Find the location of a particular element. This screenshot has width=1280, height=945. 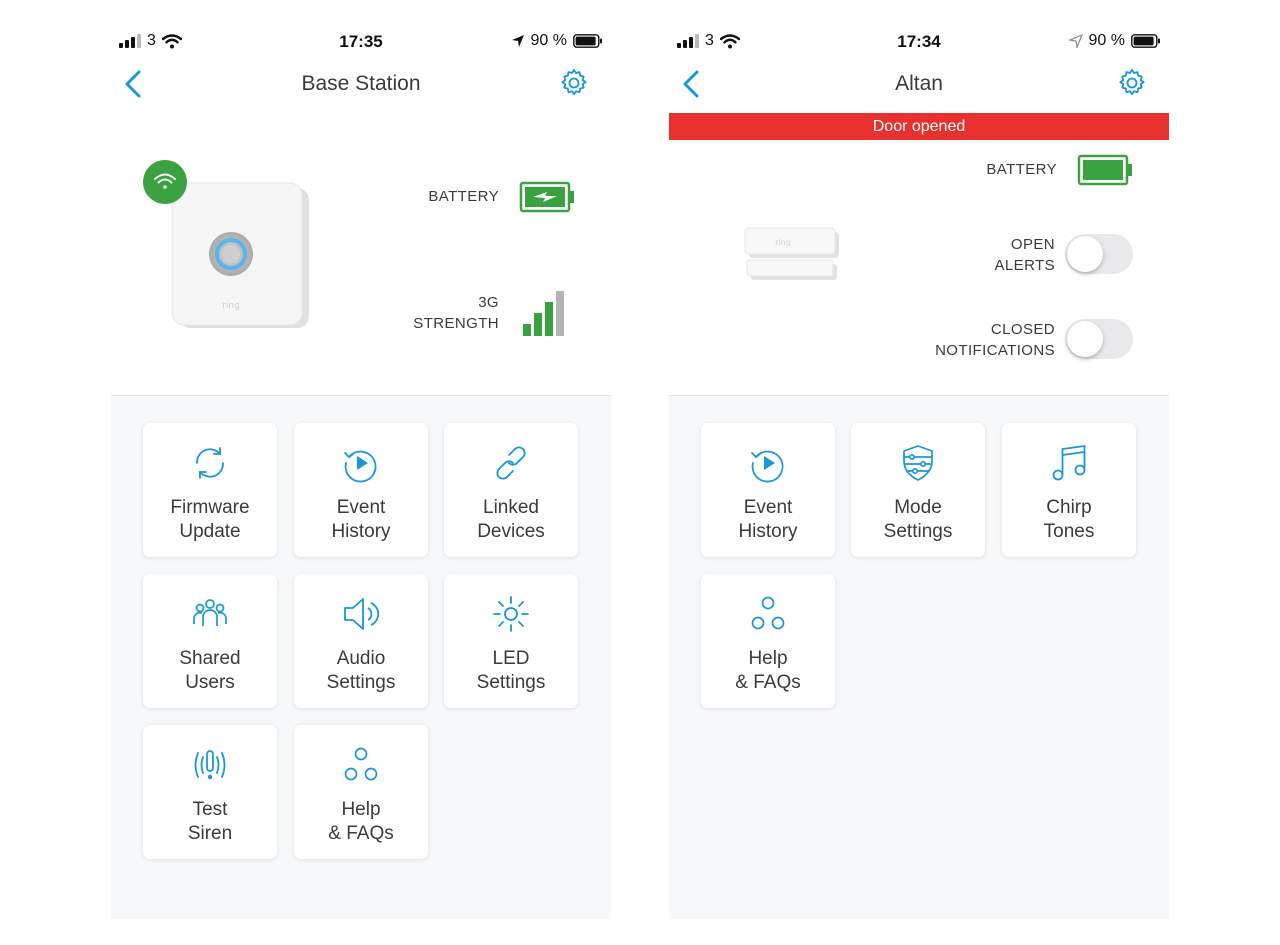

tile-label: Mode Settings is located at coordinates (918, 519).